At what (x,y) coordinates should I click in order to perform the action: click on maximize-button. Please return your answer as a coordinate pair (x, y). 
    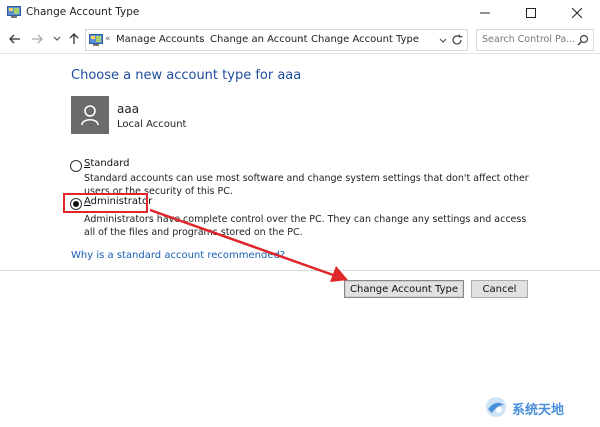
    Looking at the image, I should click on (531, 13).